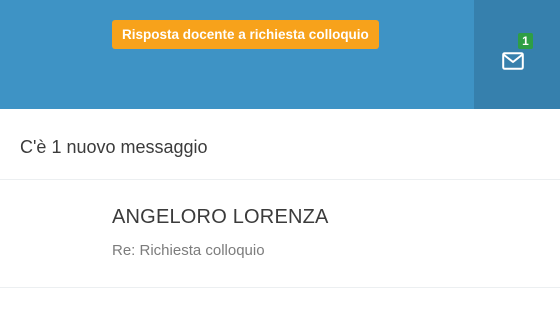 This screenshot has height=330, width=560. What do you see at coordinates (245, 34) in the screenshot?
I see `notification-toast: Risposta docente a richiesta colloquio` at bounding box center [245, 34].